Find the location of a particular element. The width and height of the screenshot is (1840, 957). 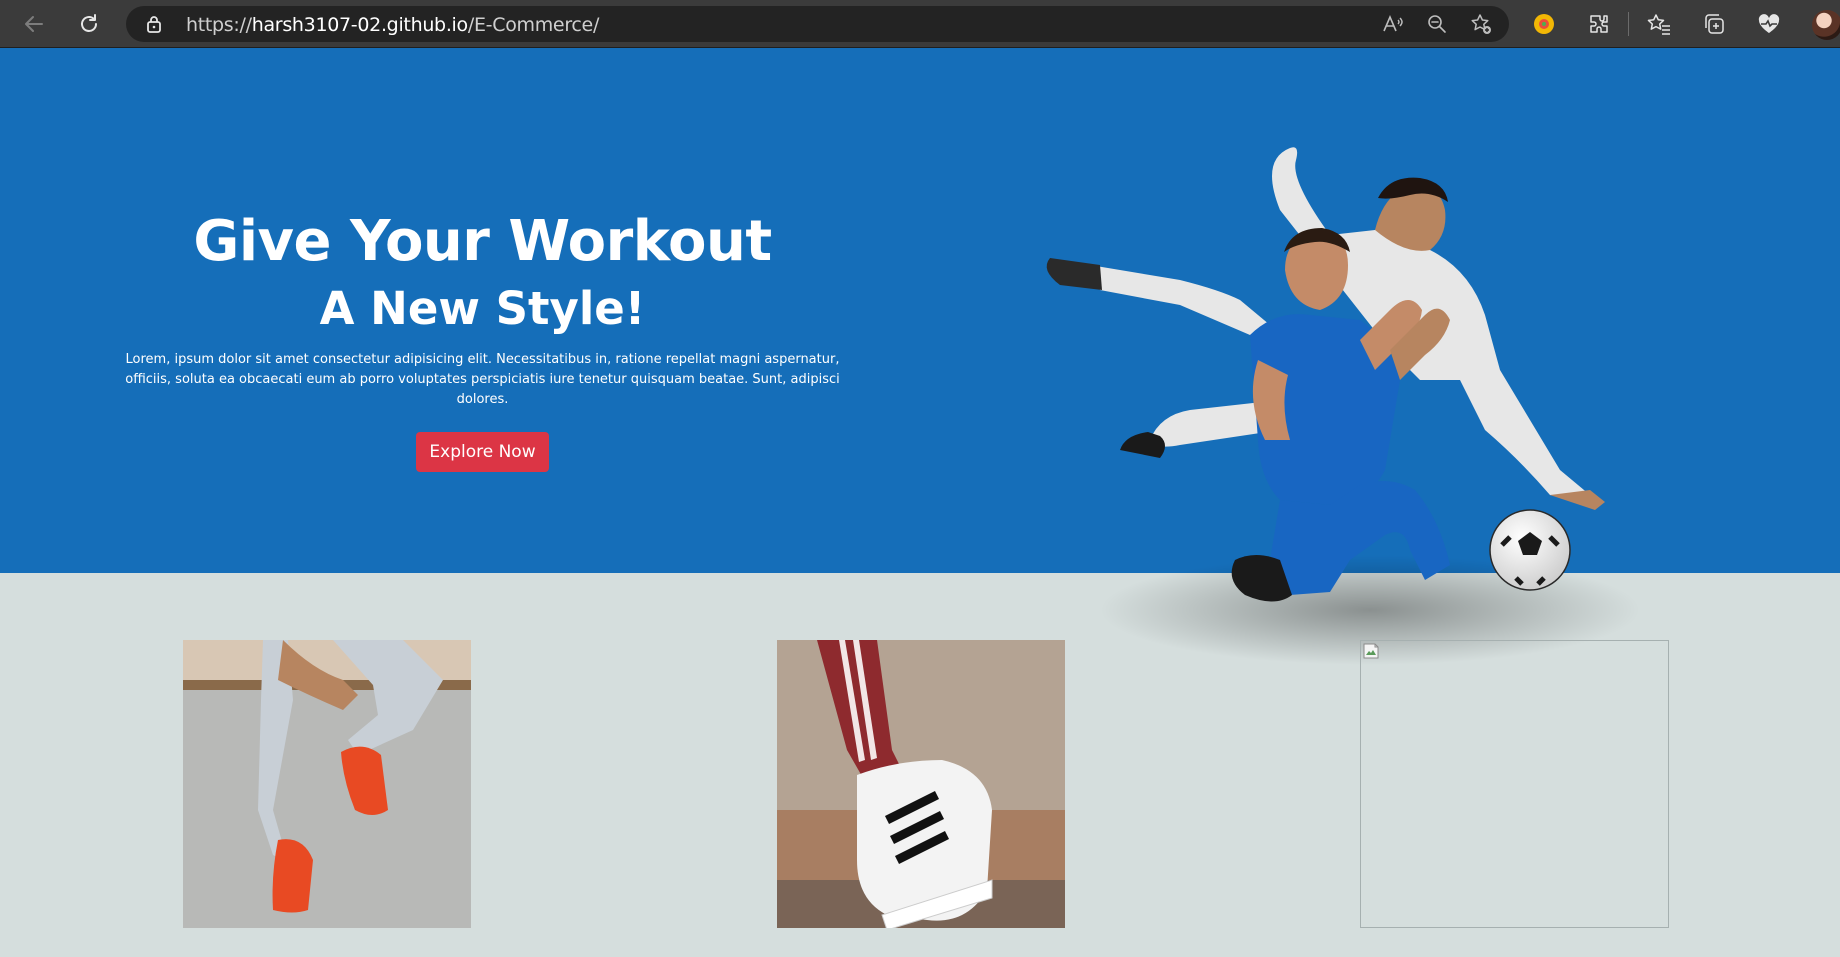

lock-icon is located at coordinates (154, 26).